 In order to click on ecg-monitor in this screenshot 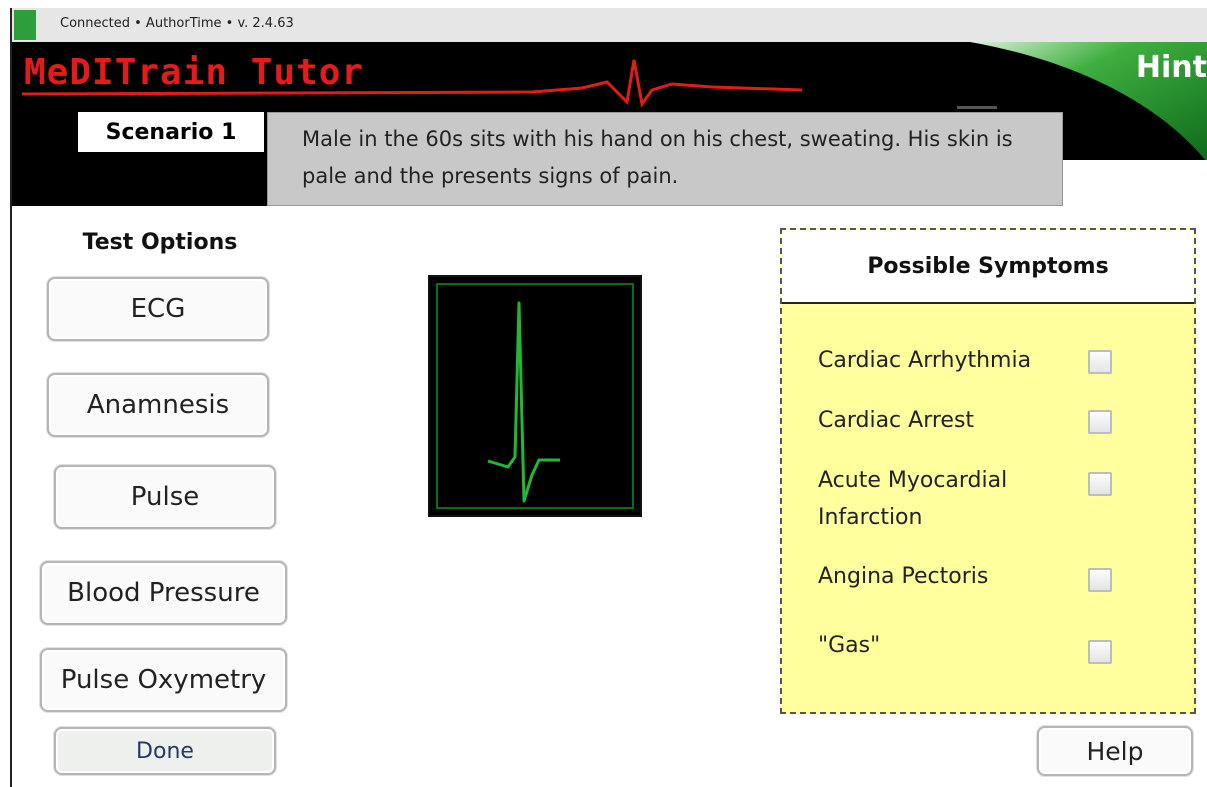, I will do `click(535, 396)`.